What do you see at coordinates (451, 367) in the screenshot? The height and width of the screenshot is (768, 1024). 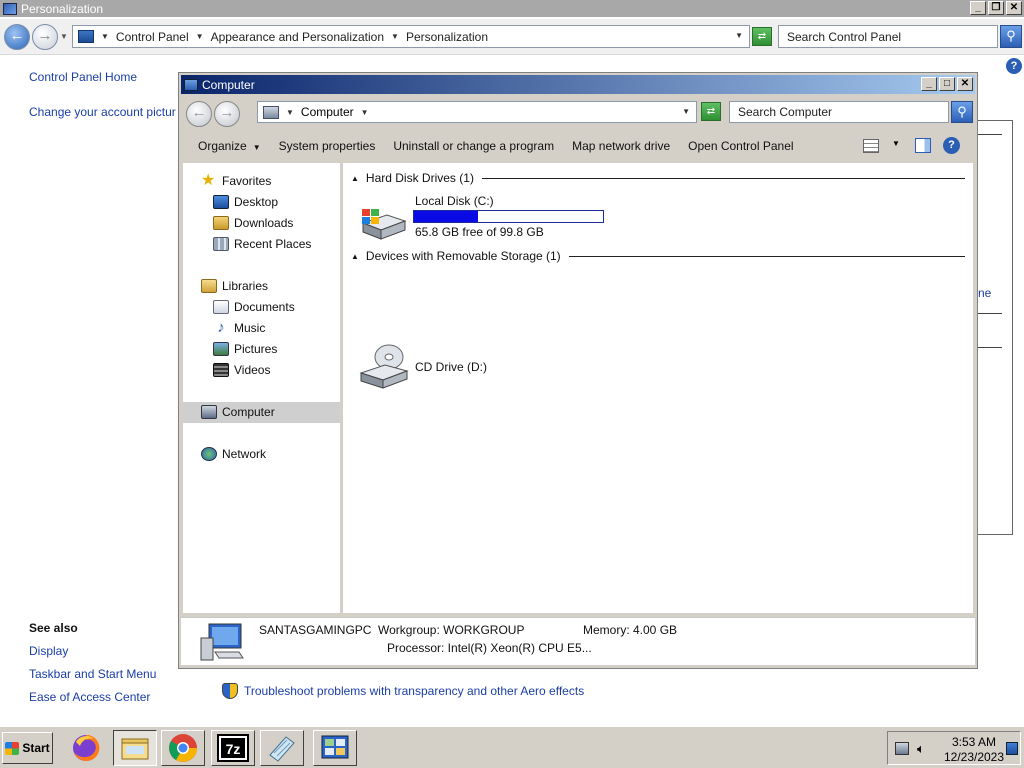 I see `cd-drive-name: CD Drive (D:)` at bounding box center [451, 367].